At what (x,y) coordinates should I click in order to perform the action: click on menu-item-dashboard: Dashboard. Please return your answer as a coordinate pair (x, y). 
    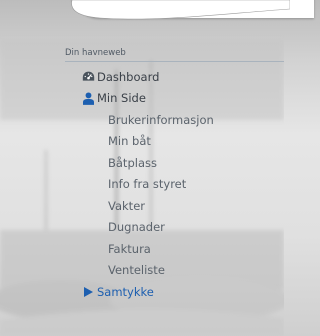
    Looking at the image, I should click on (142, 77).